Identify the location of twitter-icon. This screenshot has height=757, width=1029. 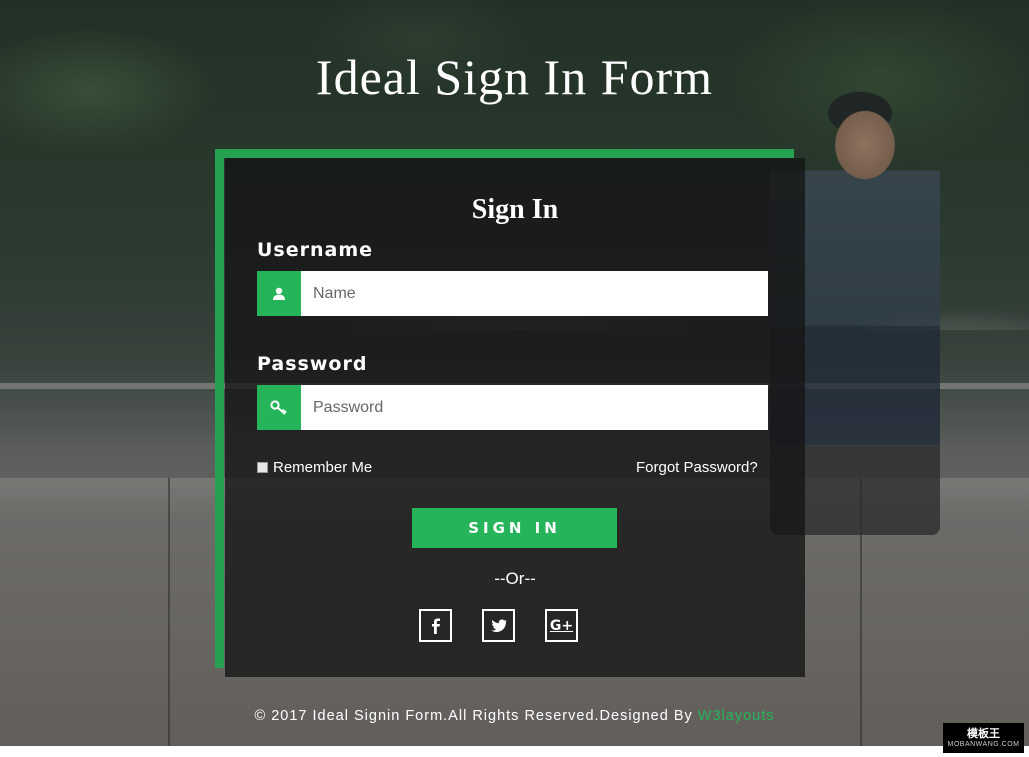
(498, 625).